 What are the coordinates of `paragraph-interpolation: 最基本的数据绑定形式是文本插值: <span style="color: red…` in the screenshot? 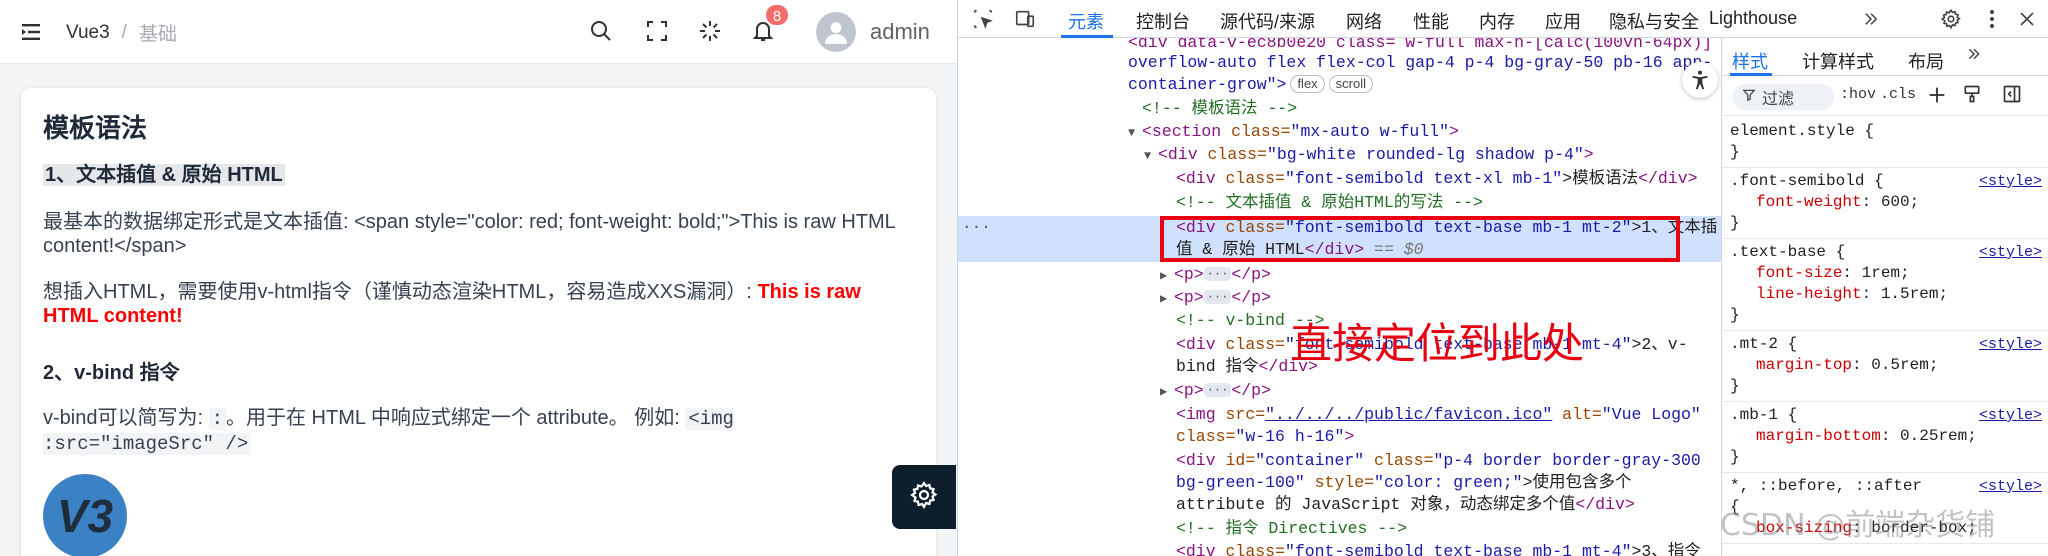 It's located at (469, 234).